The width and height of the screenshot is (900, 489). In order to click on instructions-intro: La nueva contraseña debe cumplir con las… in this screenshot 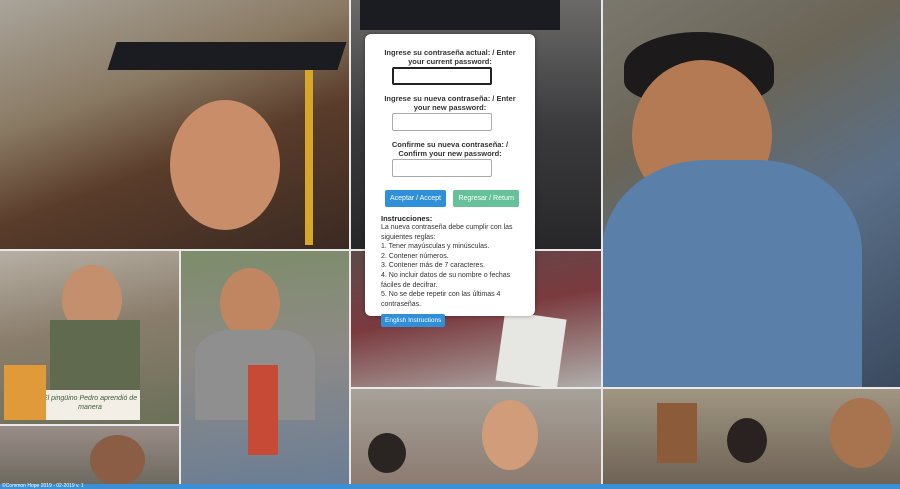, I will do `click(447, 232)`.